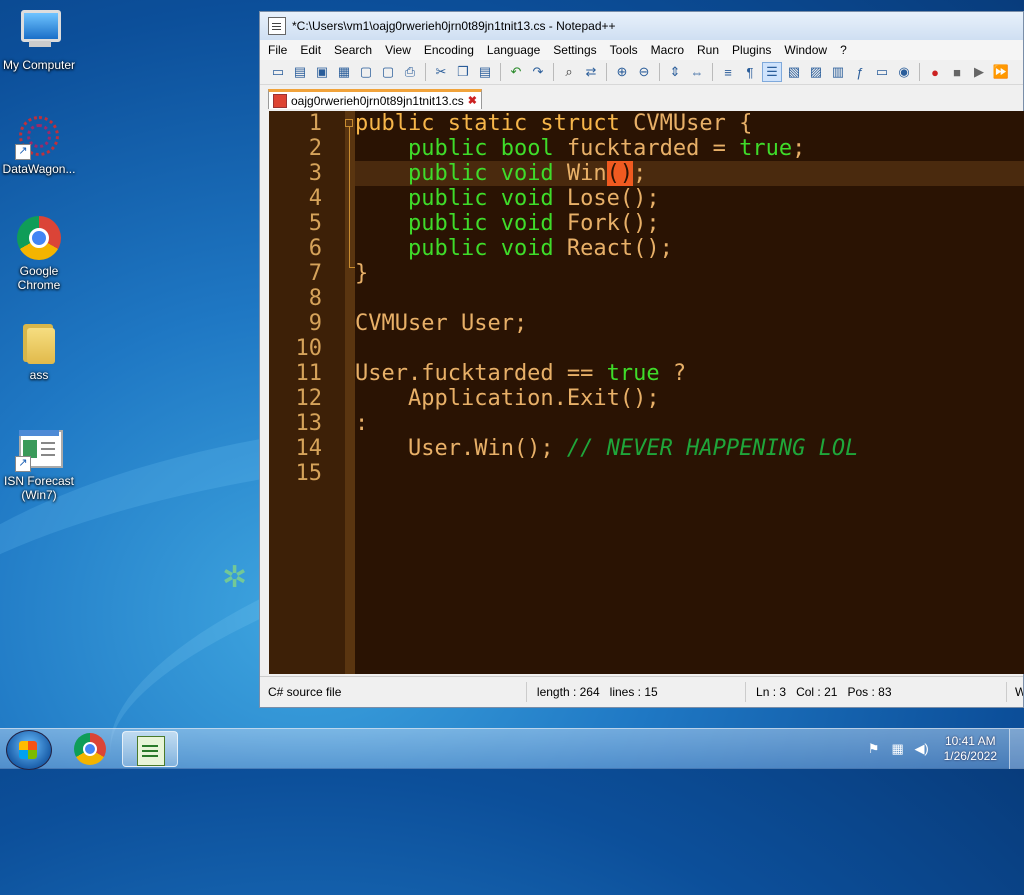  I want to click on paste-icon: ▤, so click(485, 72).